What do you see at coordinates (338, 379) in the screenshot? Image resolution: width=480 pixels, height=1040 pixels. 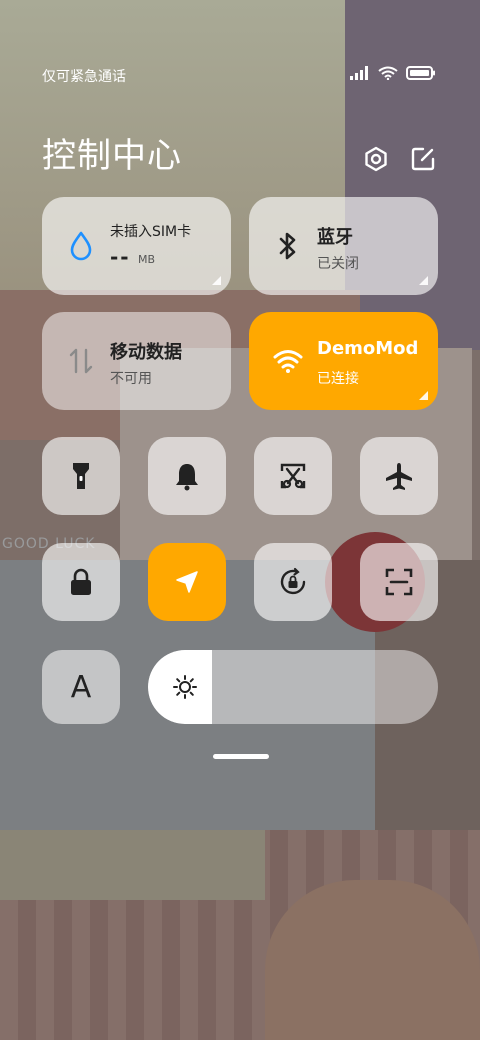 I see `wifi-status: 已连接` at bounding box center [338, 379].